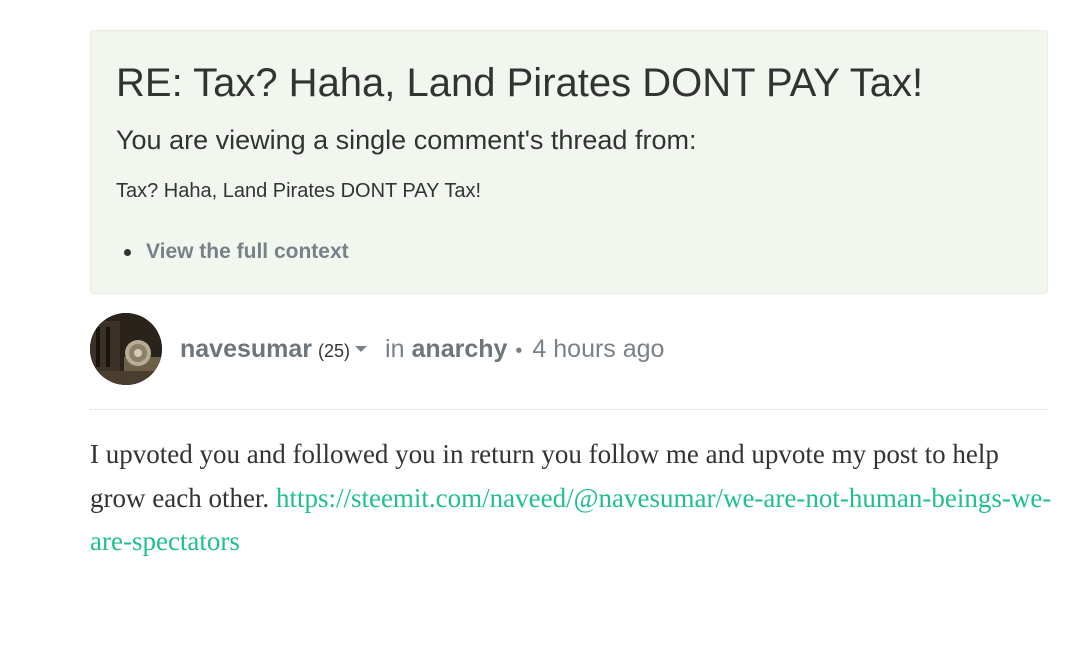 This screenshot has height=649, width=1071. Describe the element at coordinates (395, 349) in the screenshot. I see `category-prefix: in` at that location.